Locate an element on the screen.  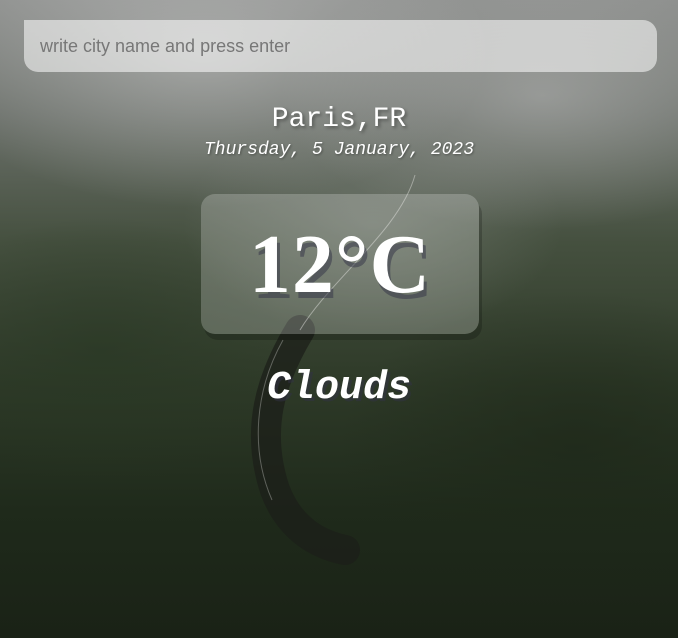
temperature-value: 12°C is located at coordinates (340, 264).